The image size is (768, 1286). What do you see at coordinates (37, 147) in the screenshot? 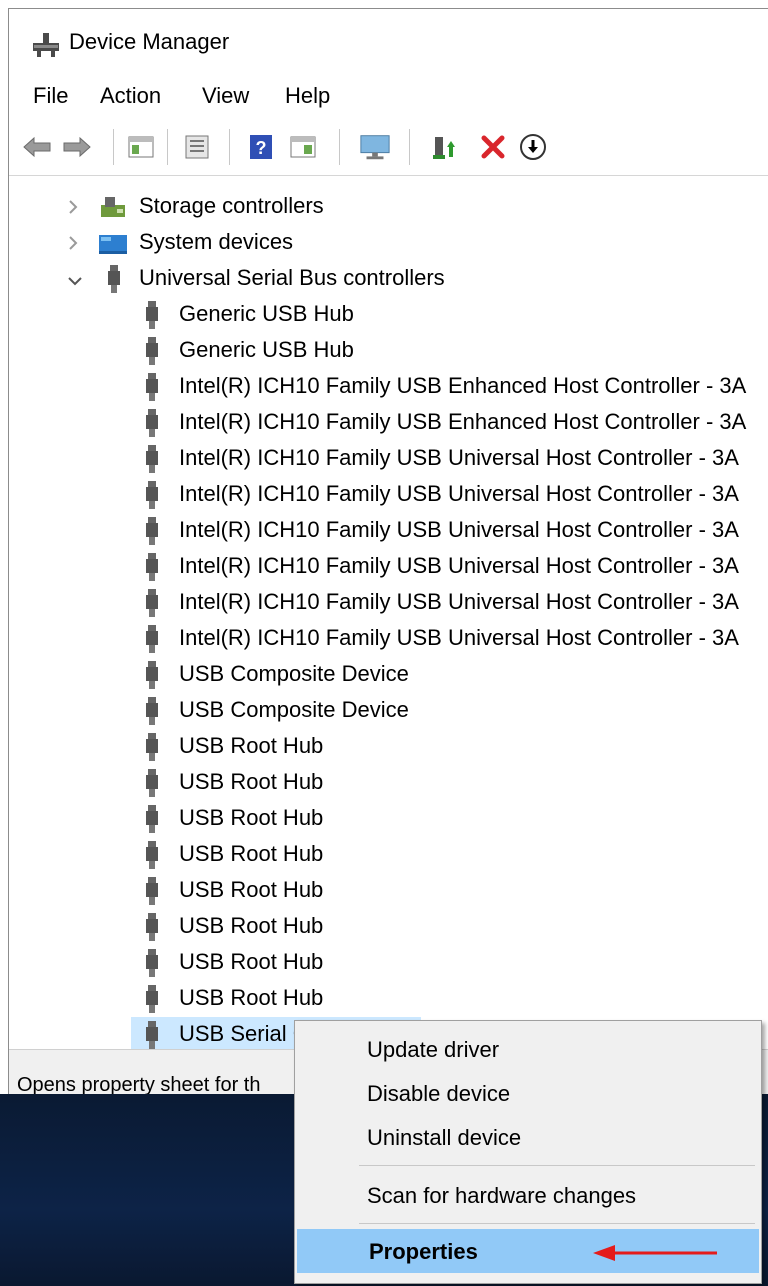
I see `back-icon` at bounding box center [37, 147].